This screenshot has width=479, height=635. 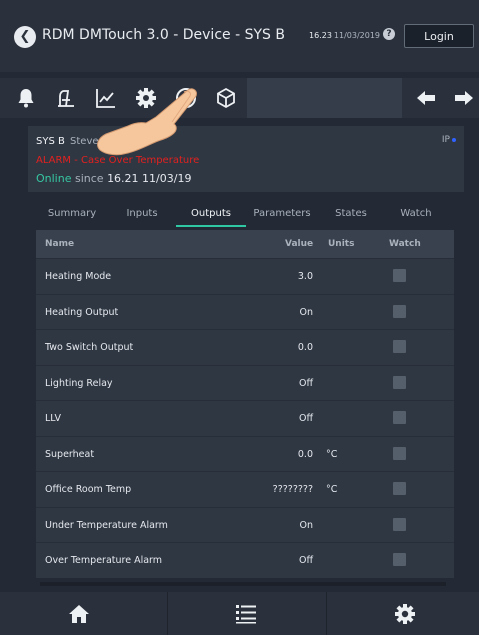 What do you see at coordinates (82, 312) in the screenshot?
I see `row-name: Heating Output` at bounding box center [82, 312].